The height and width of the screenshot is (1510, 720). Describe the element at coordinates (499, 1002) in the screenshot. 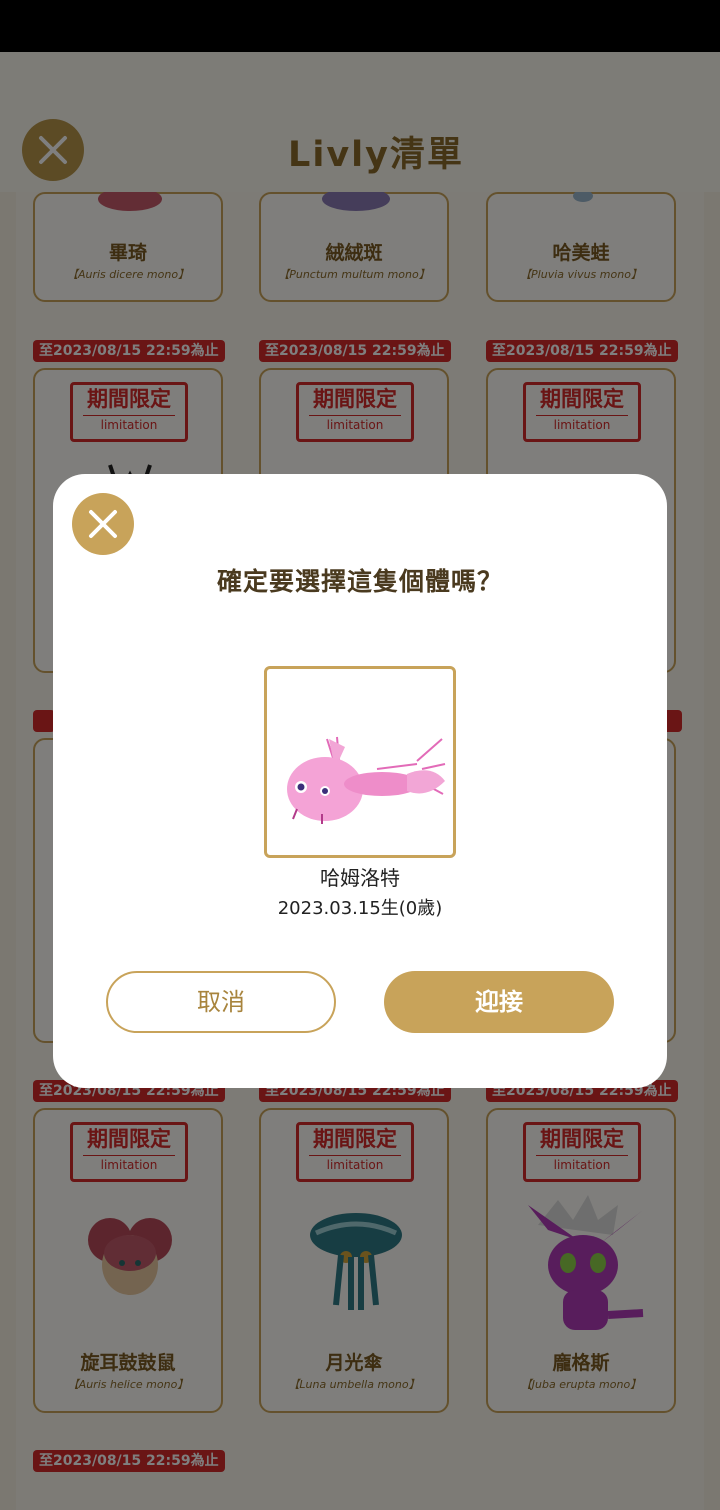

I see `accept-button: 迎接` at that location.